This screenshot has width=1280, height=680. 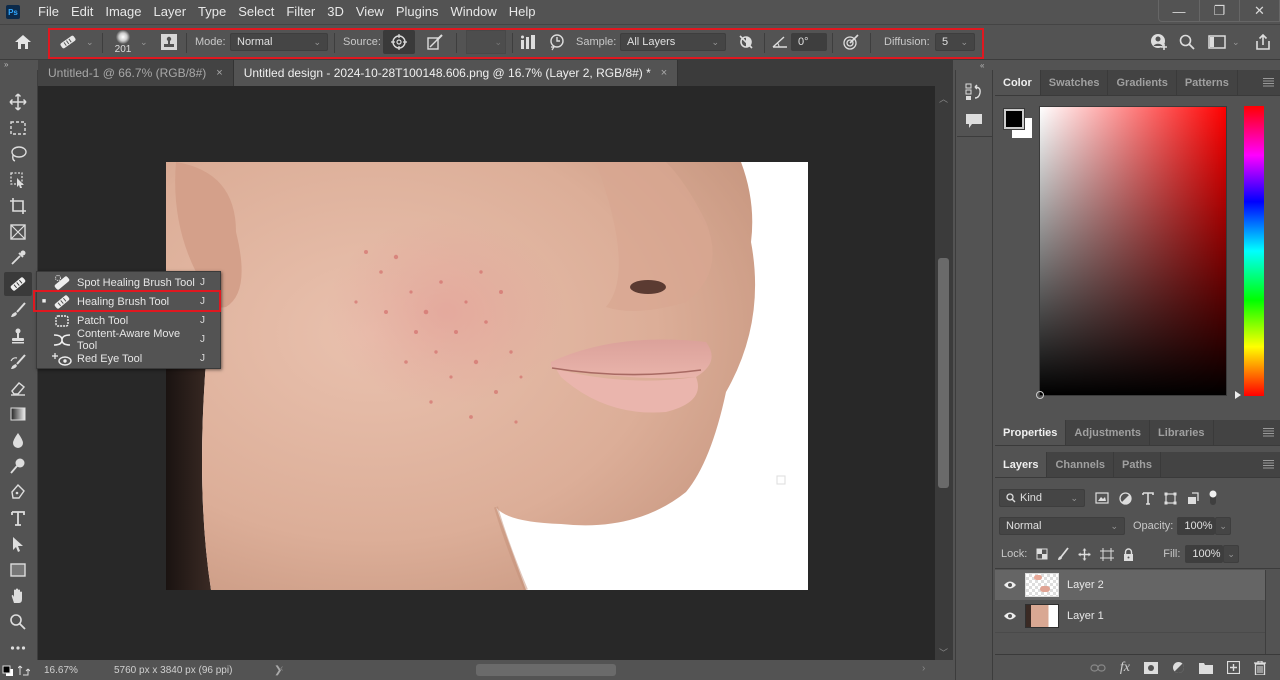 What do you see at coordinates (1040, 395) in the screenshot?
I see `color-picker-cursor` at bounding box center [1040, 395].